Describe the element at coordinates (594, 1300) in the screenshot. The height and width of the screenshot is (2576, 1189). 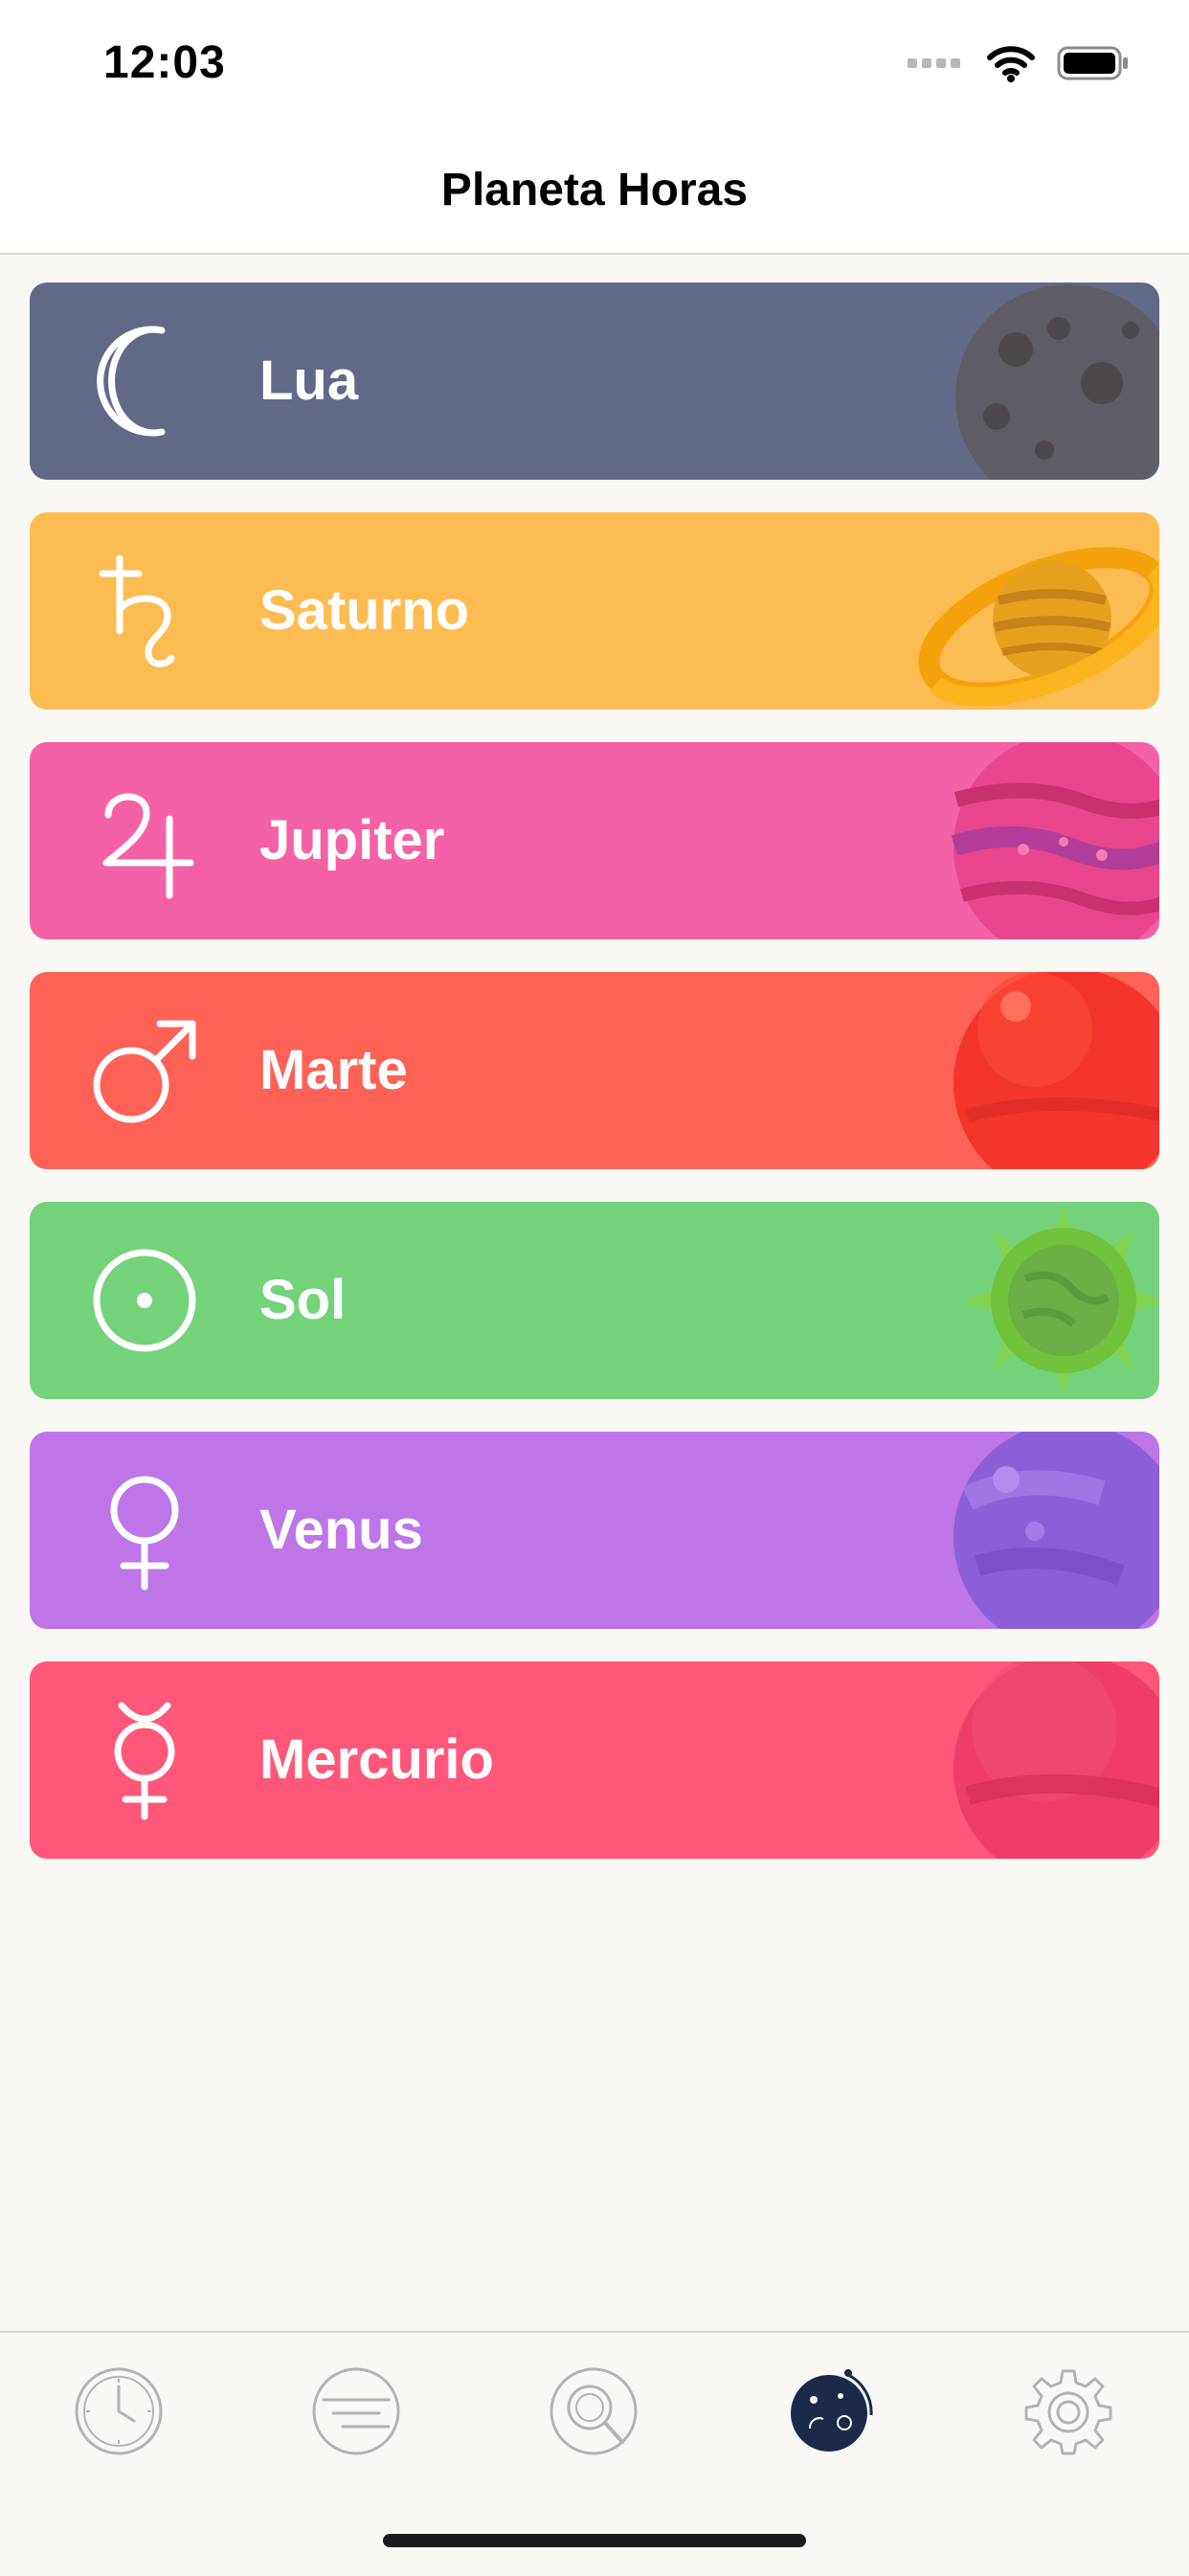
I see `planet-card-sol: Sol` at that location.